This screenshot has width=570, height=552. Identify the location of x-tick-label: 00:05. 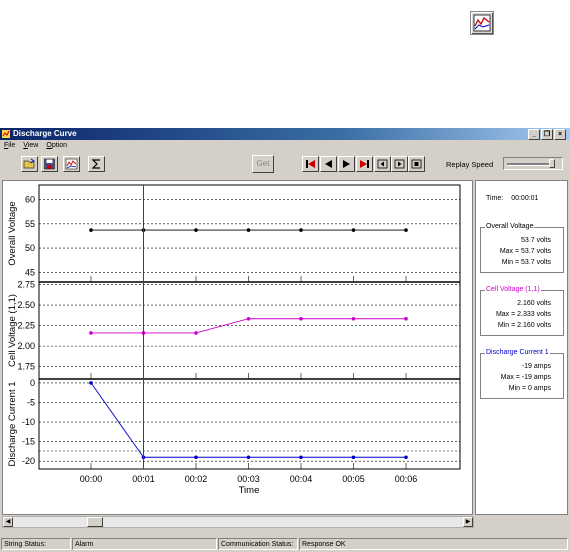
(353, 479).